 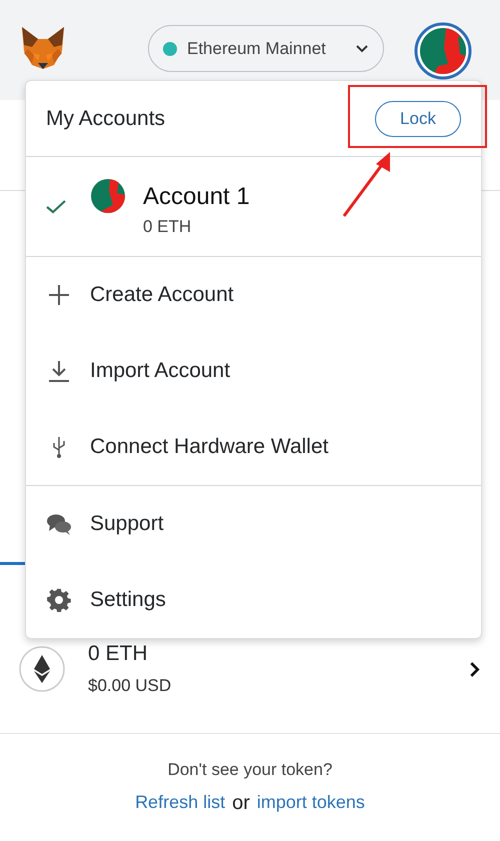 What do you see at coordinates (56, 207) in the screenshot?
I see `check-icon` at bounding box center [56, 207].